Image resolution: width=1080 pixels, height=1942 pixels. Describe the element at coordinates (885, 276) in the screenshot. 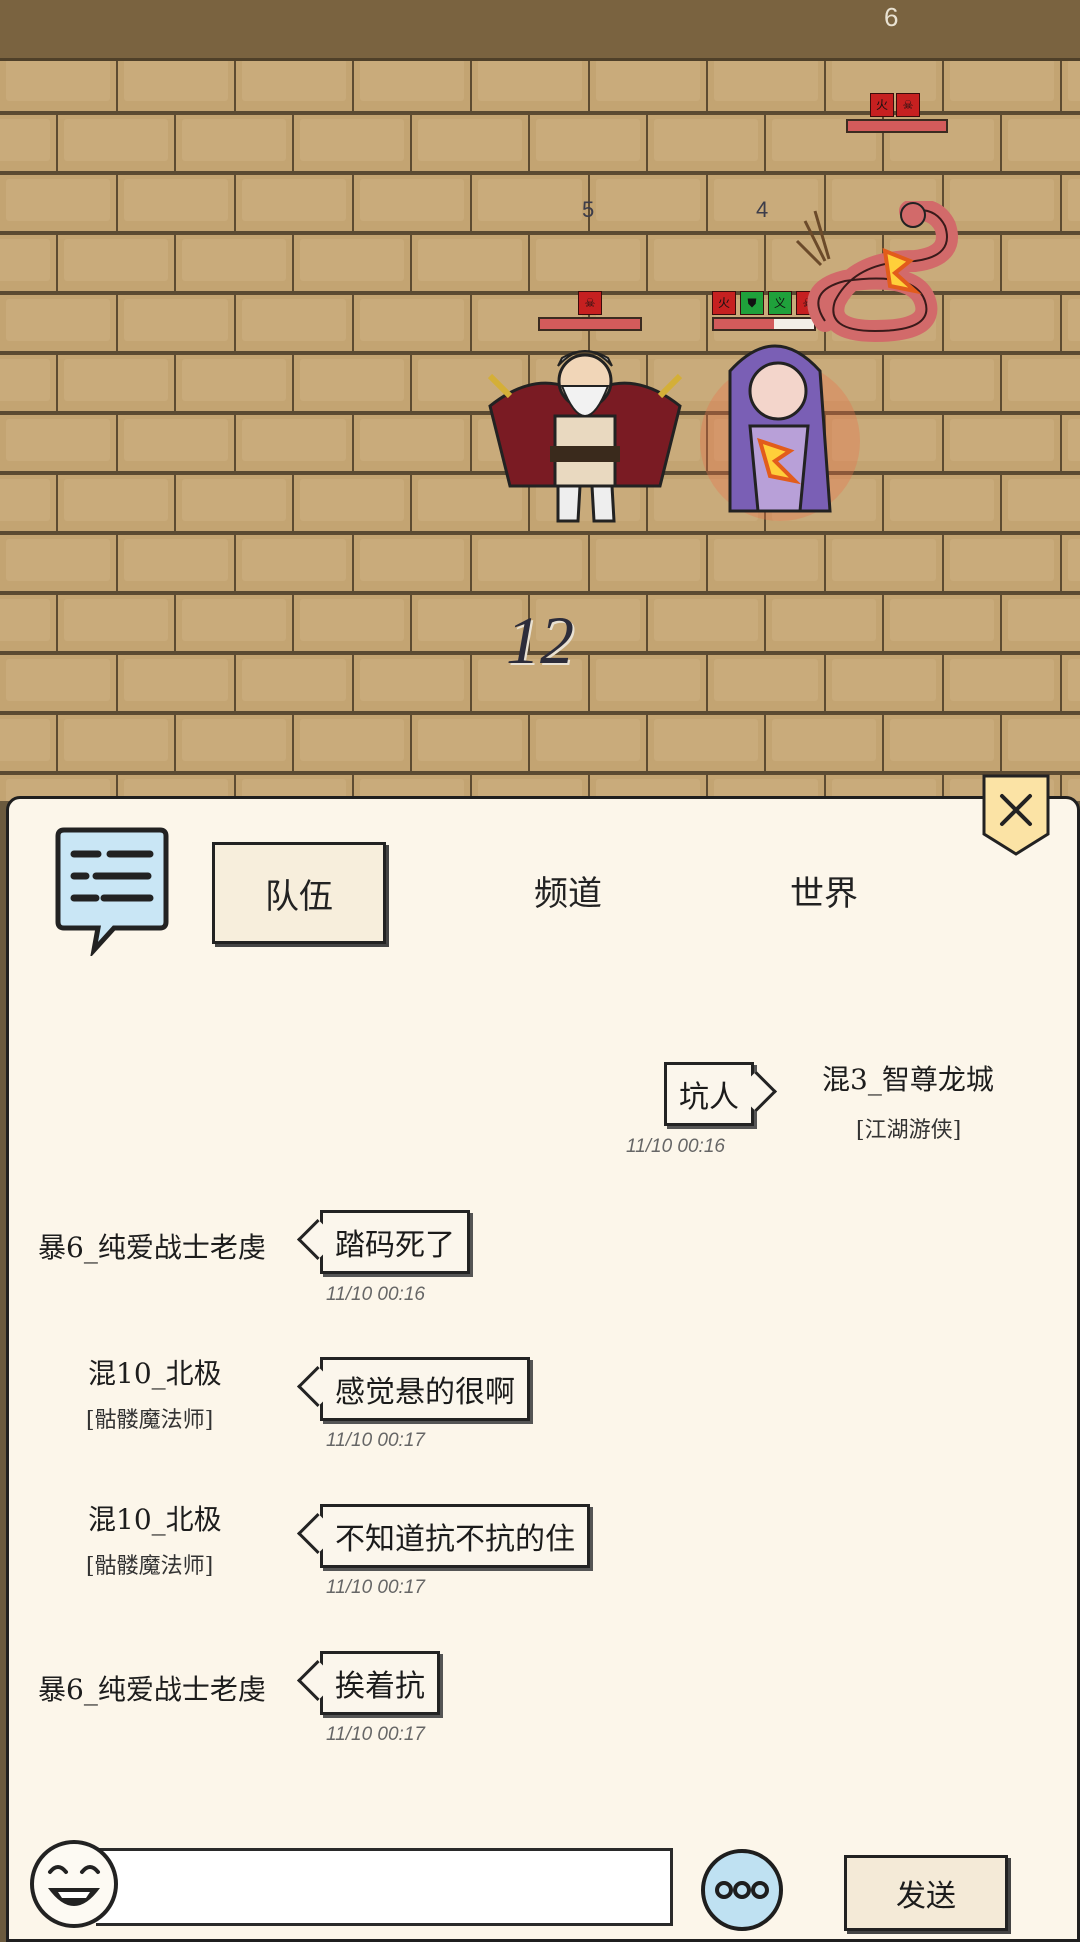

I see `serpent-enemy` at that location.